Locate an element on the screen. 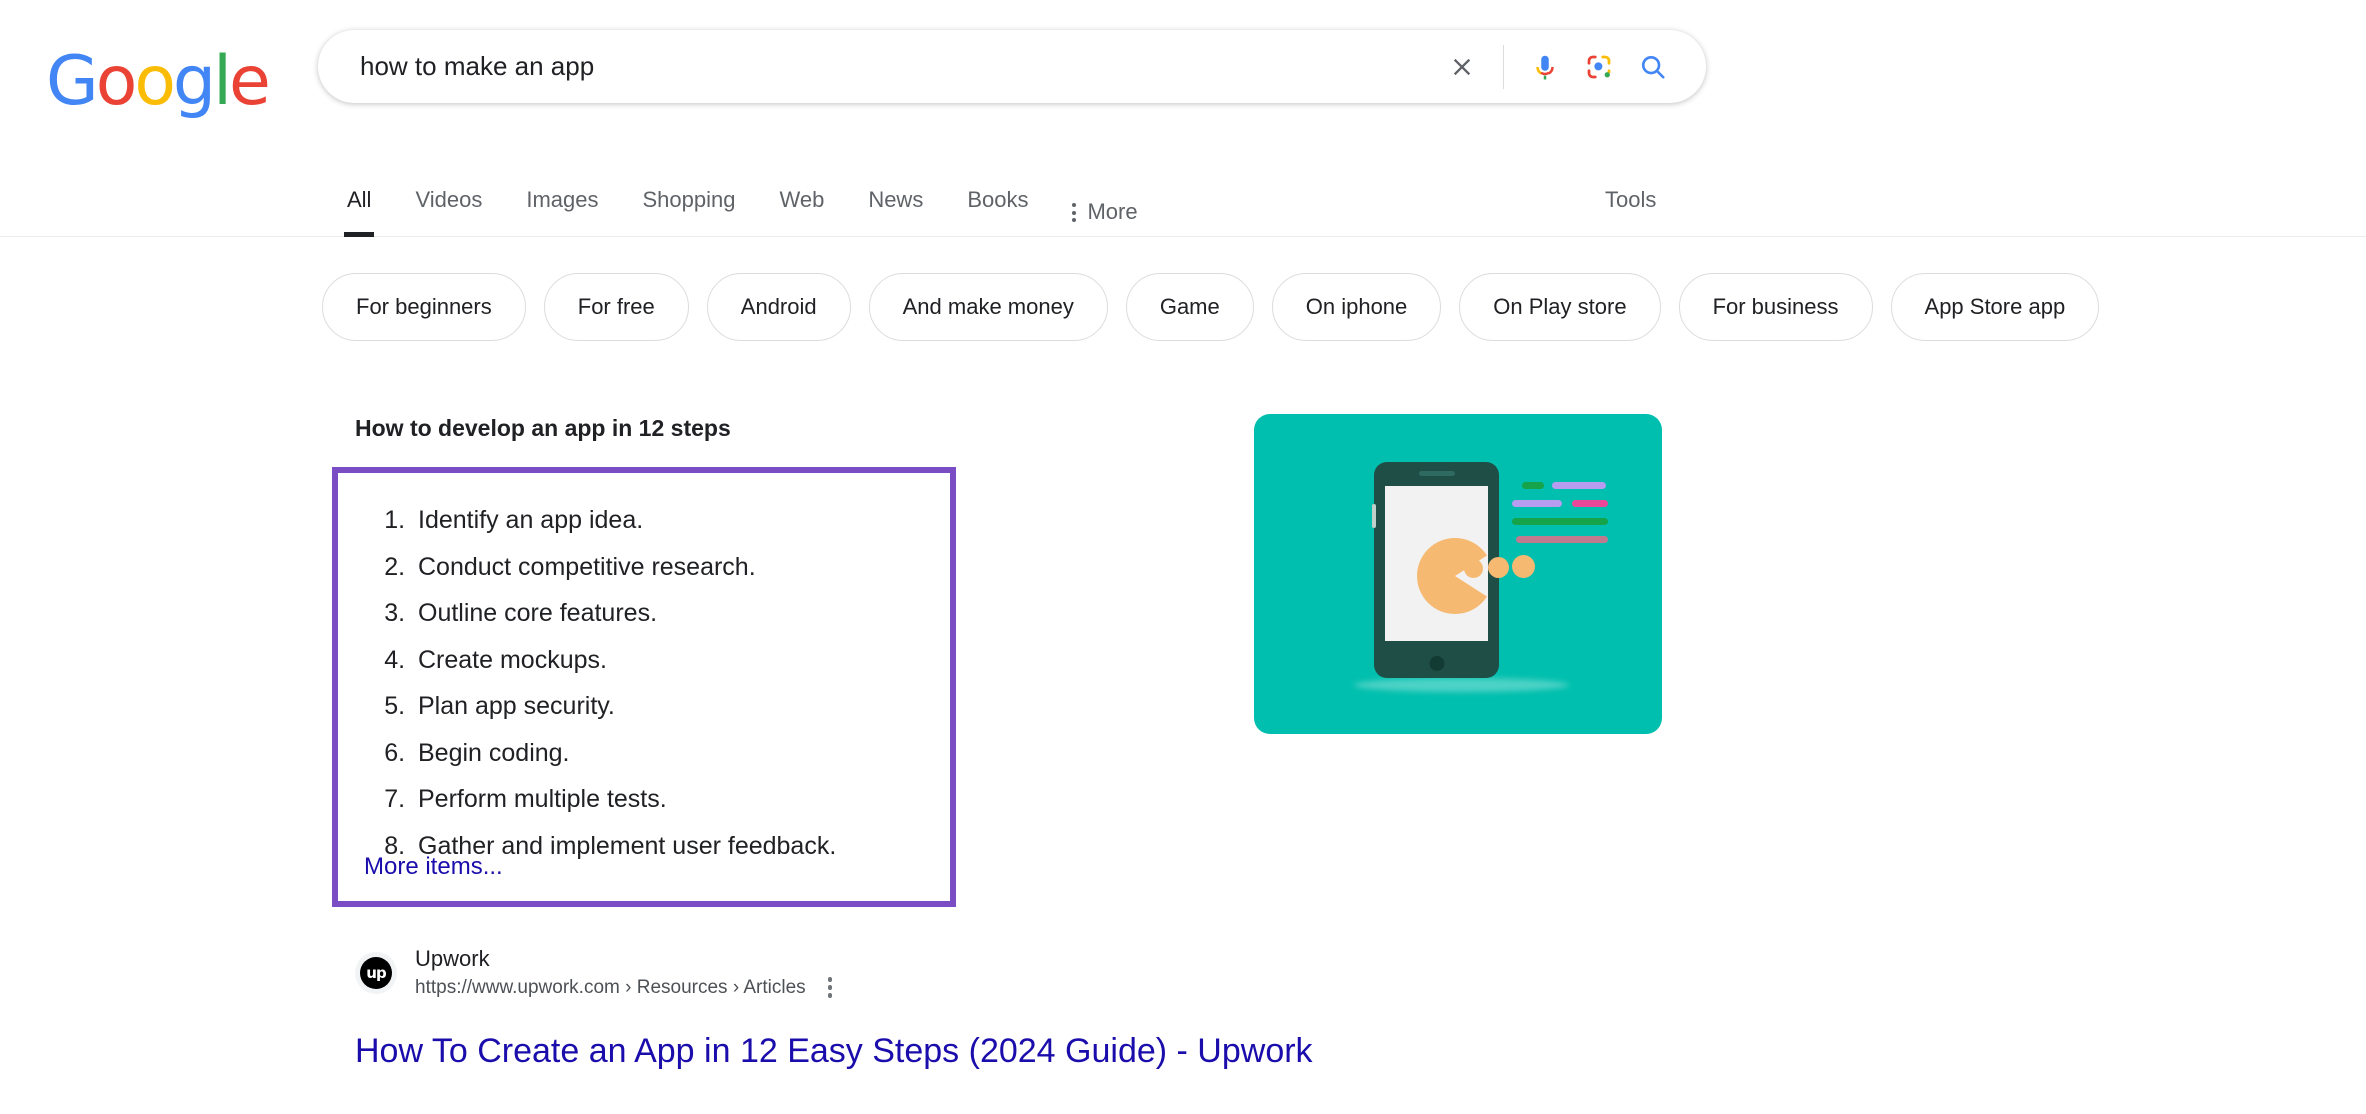 The height and width of the screenshot is (1114, 2366). favicon-wrapper: up is located at coordinates (376, 972).